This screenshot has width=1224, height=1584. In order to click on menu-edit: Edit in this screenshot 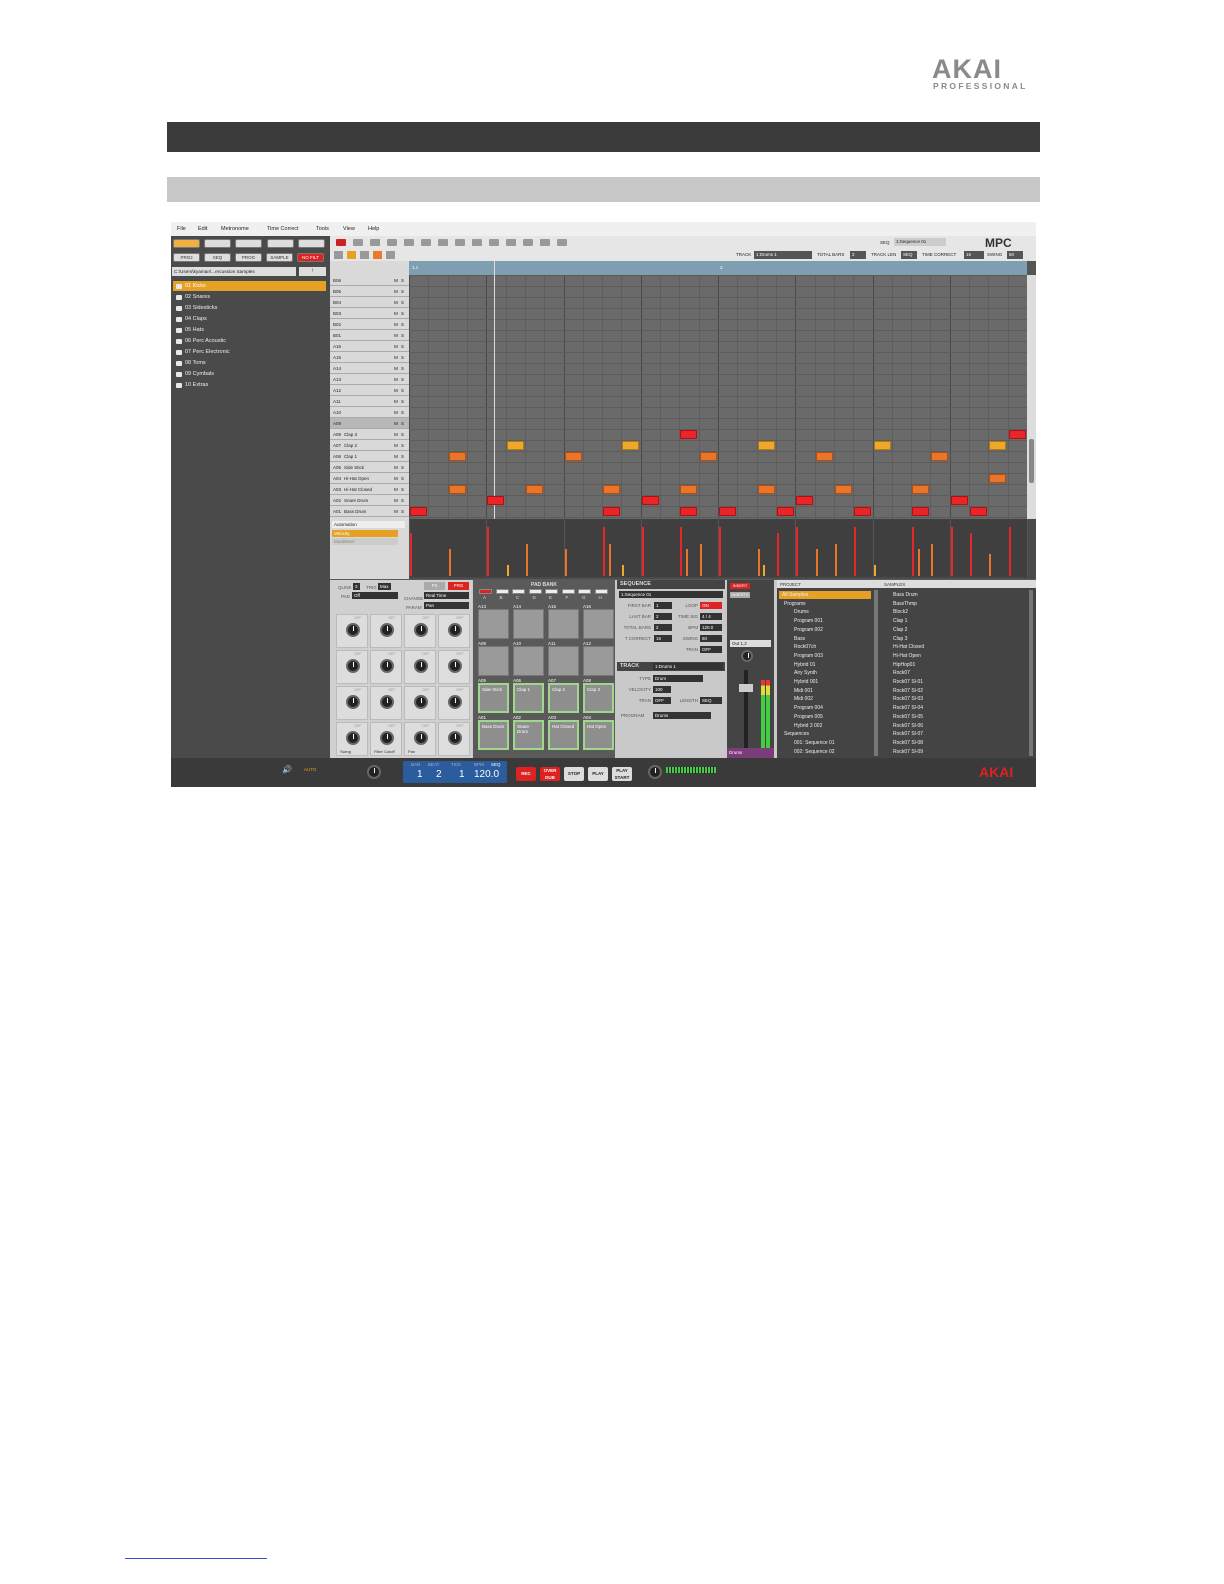, I will do `click(202, 229)`.